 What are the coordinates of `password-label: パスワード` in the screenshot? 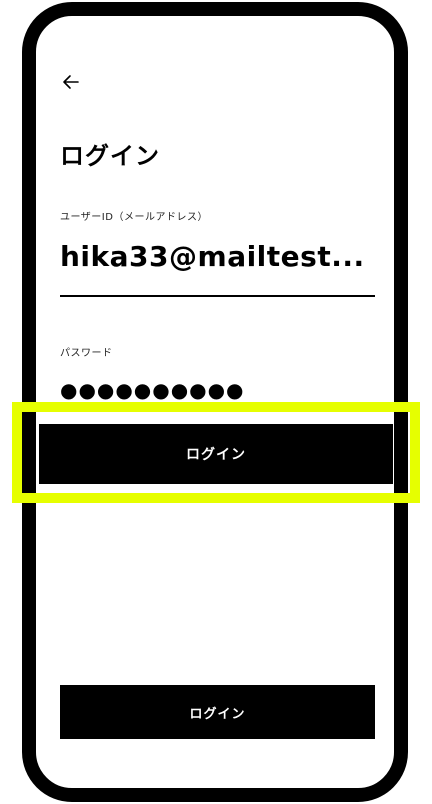 It's located at (86, 353).